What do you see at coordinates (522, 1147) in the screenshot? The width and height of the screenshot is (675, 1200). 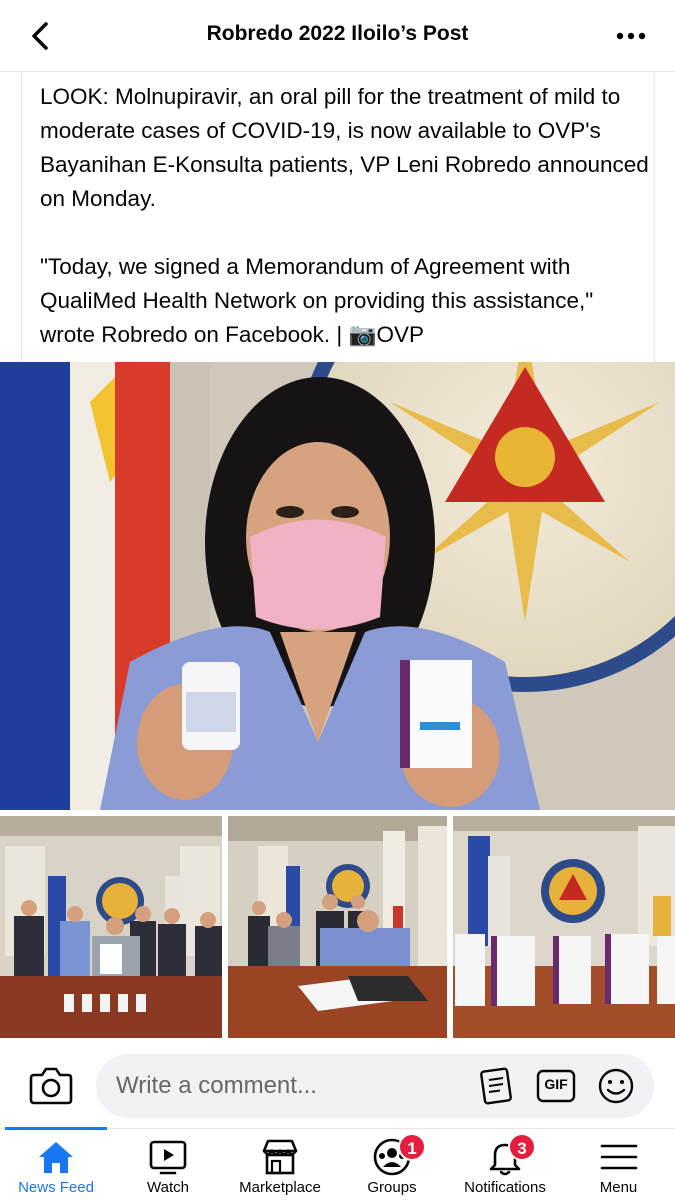 I see `notifications-badge: 3` at bounding box center [522, 1147].